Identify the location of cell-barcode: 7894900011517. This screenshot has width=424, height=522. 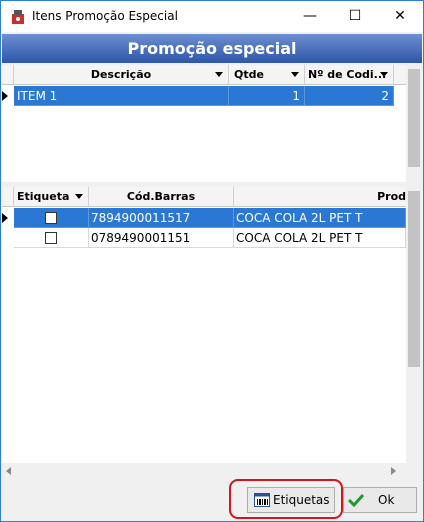
(161, 218).